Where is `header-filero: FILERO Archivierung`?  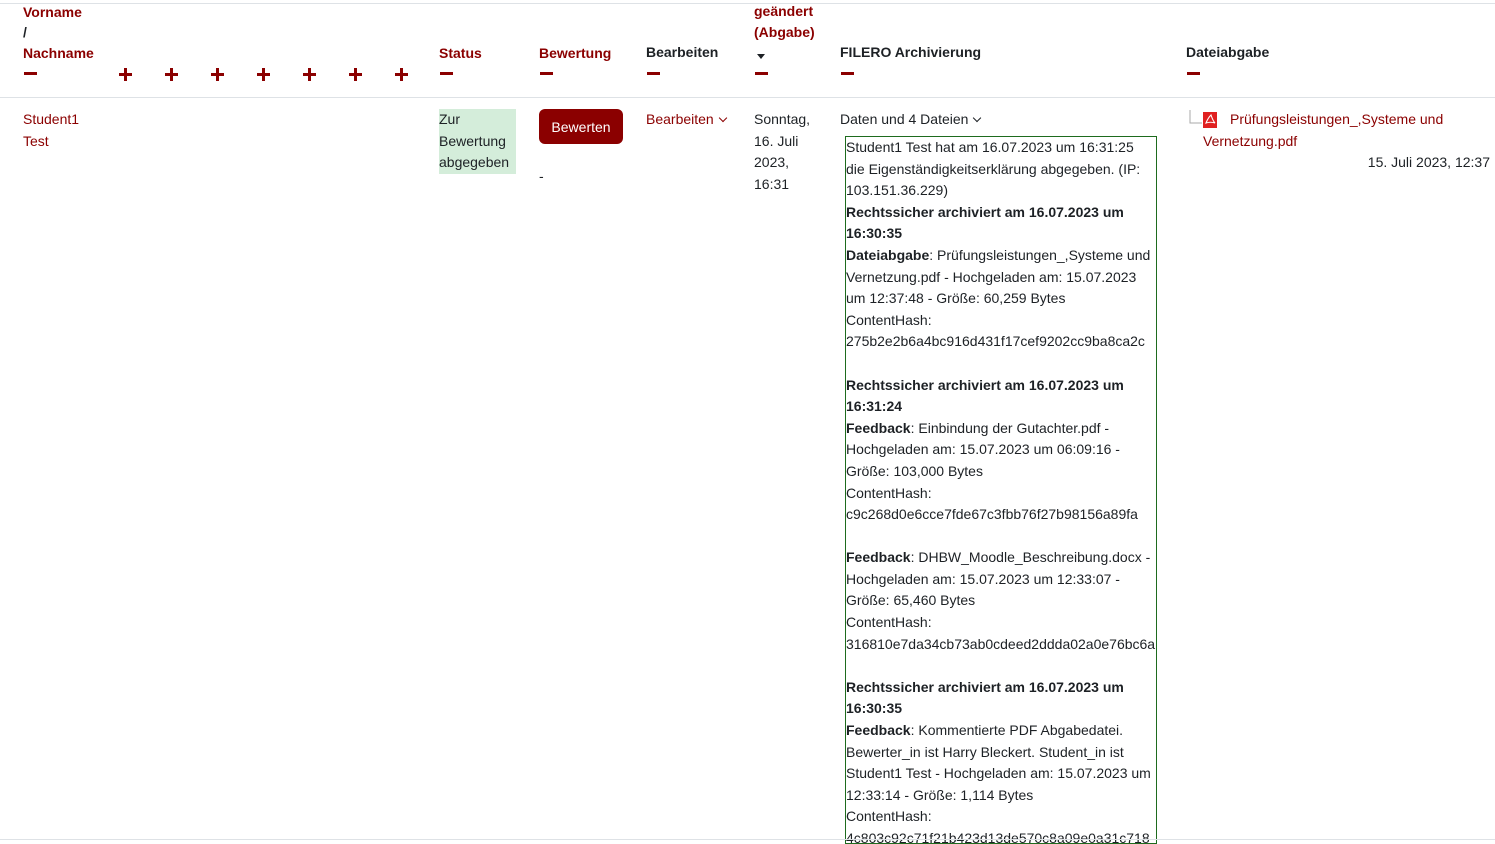 header-filero: FILERO Archivierung is located at coordinates (911, 52).